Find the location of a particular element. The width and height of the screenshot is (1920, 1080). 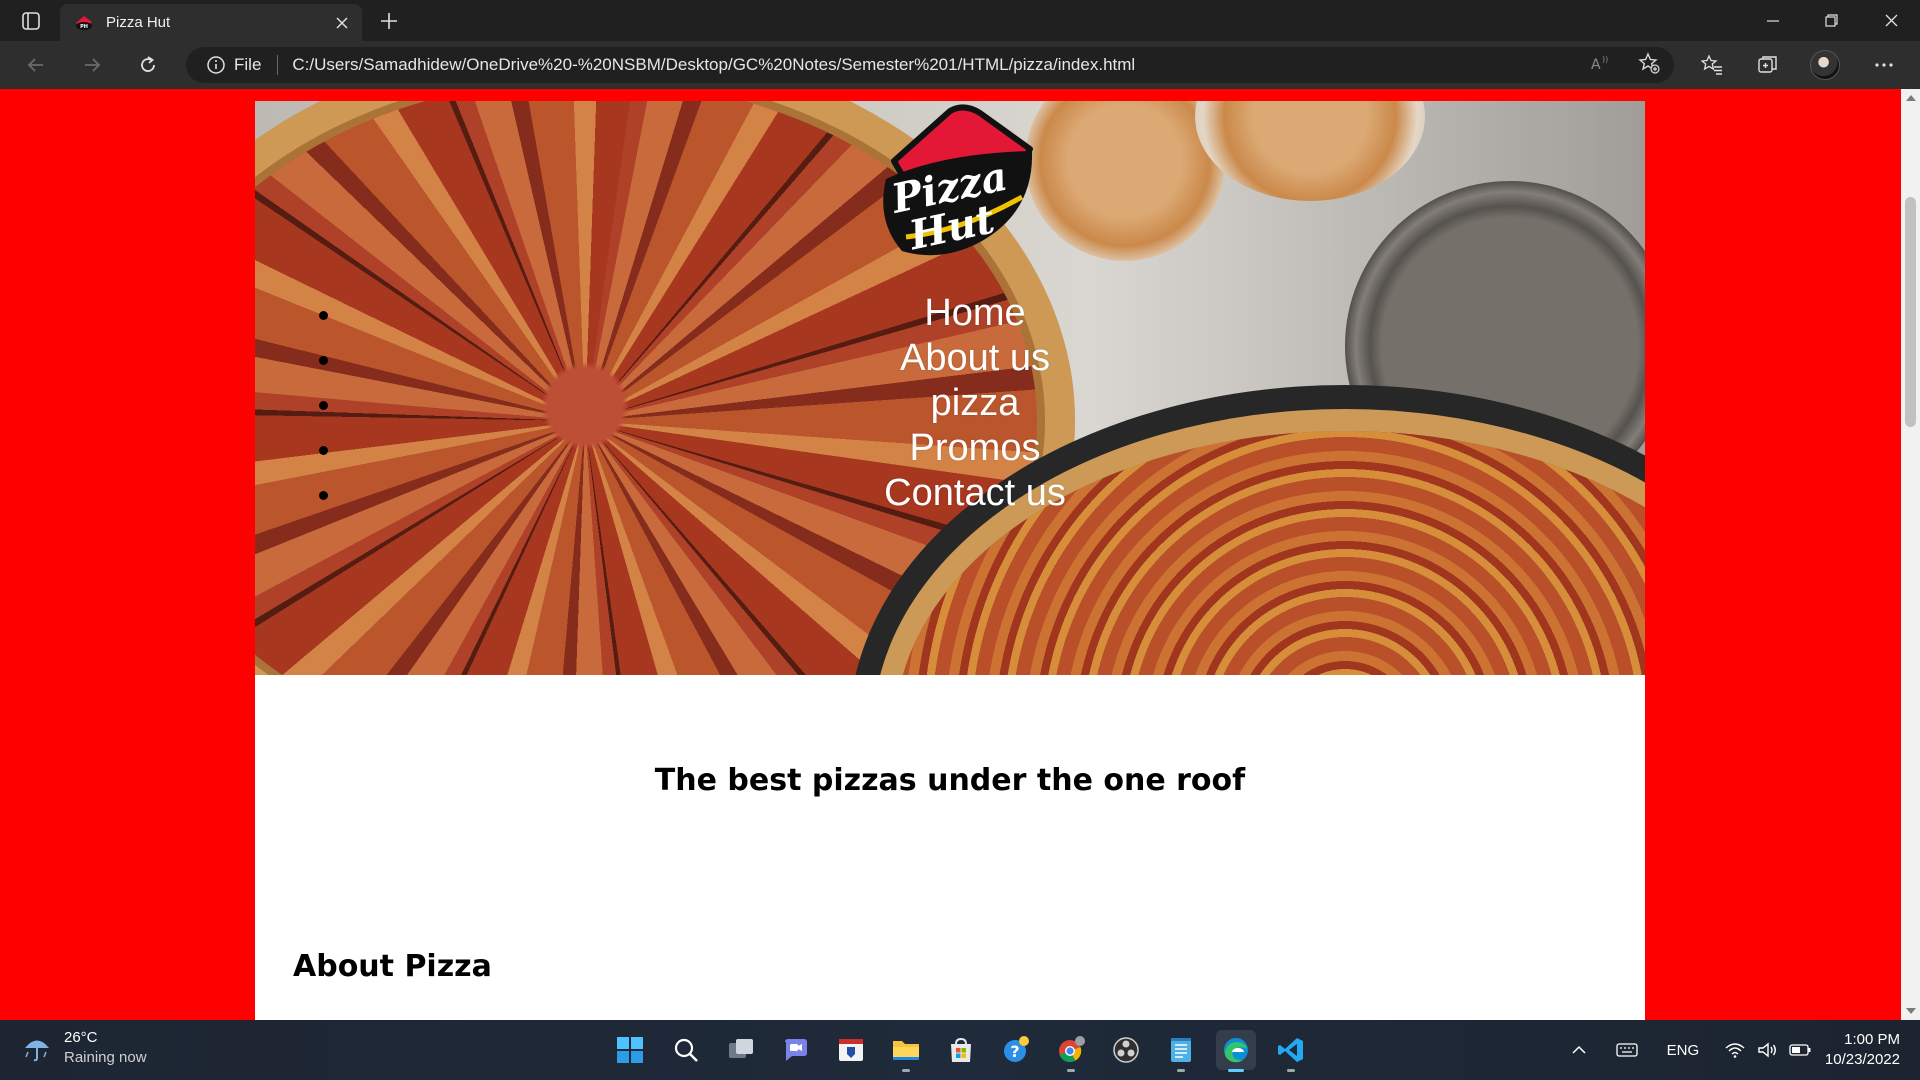

refresh-button is located at coordinates (148, 65).